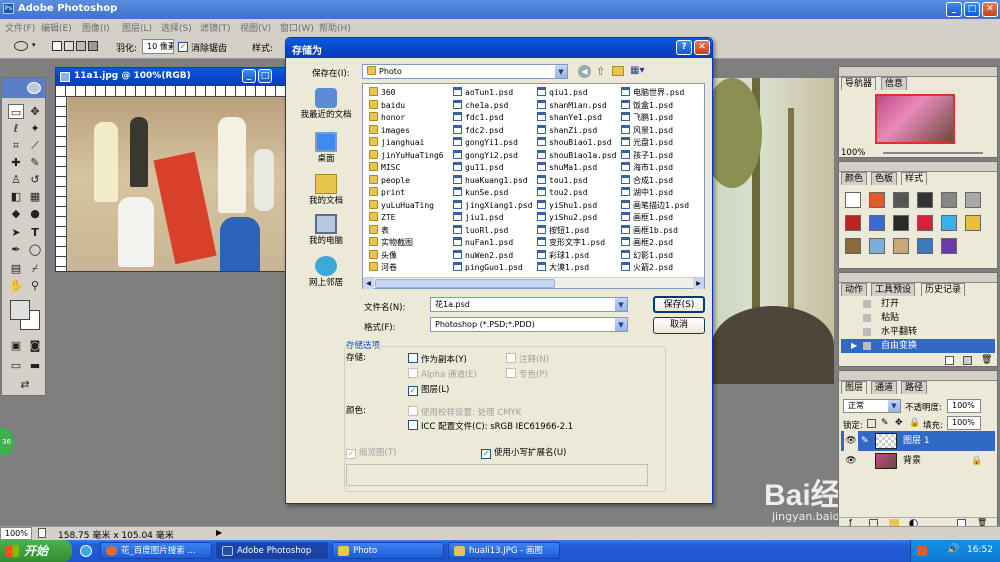 The height and width of the screenshot is (562, 1000). I want to click on doc-maximize-button: □, so click(265, 76).